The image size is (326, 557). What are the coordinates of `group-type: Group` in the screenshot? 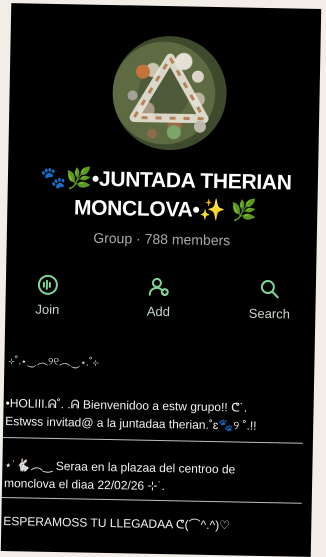 It's located at (113, 238).